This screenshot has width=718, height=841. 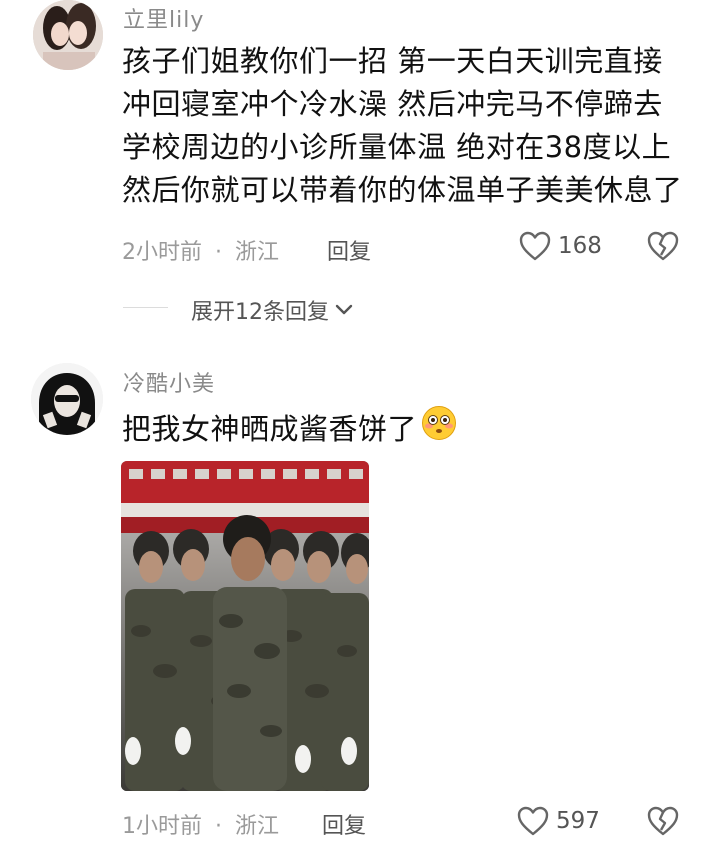 What do you see at coordinates (344, 310) in the screenshot?
I see `chevron-down-icon` at bounding box center [344, 310].